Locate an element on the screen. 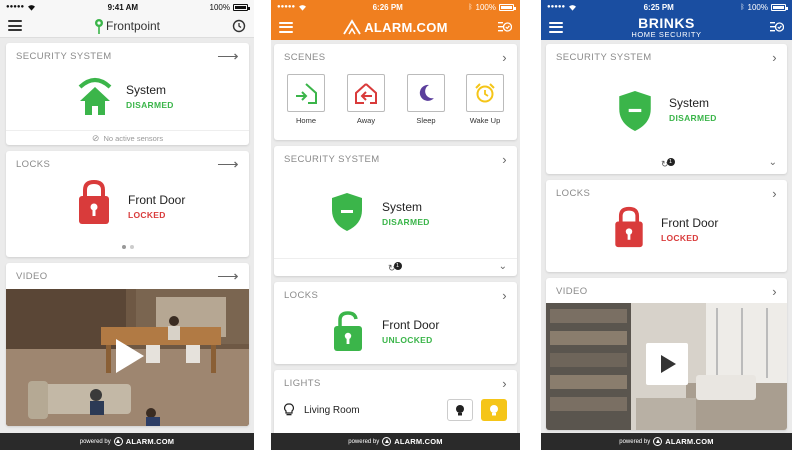 This screenshot has width=792, height=450. scene-away: Away is located at coordinates (366, 99).